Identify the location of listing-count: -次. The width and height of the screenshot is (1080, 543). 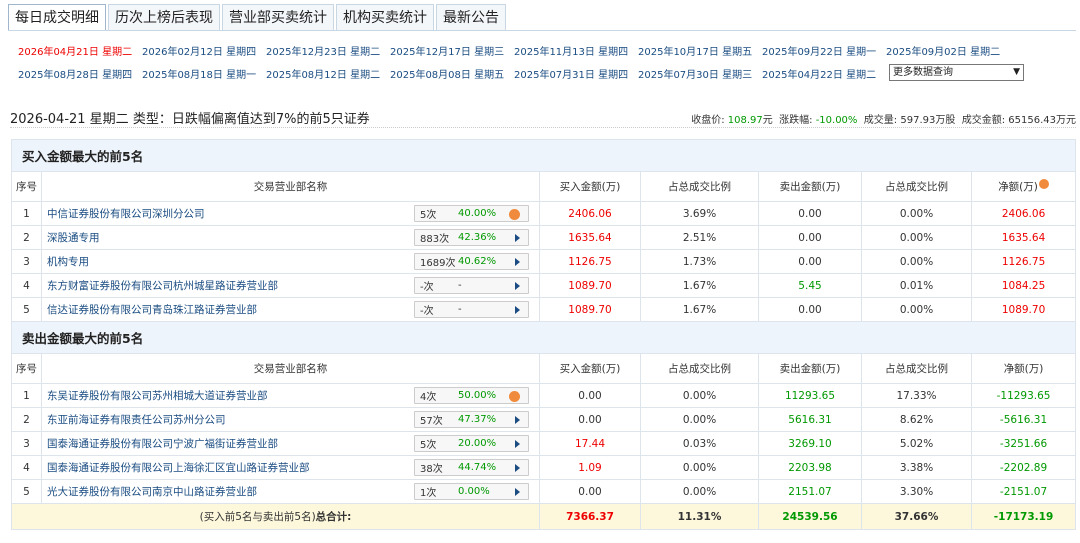
(427, 311).